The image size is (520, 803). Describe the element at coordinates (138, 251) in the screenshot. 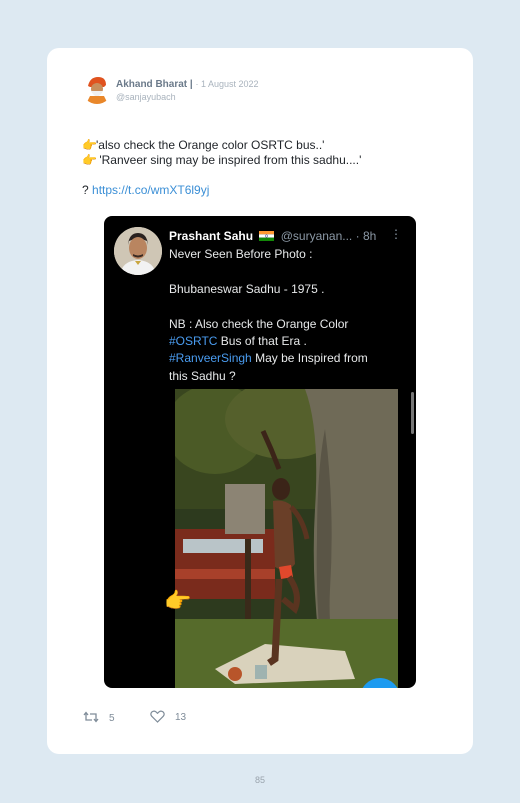

I see `embed-avatar` at that location.